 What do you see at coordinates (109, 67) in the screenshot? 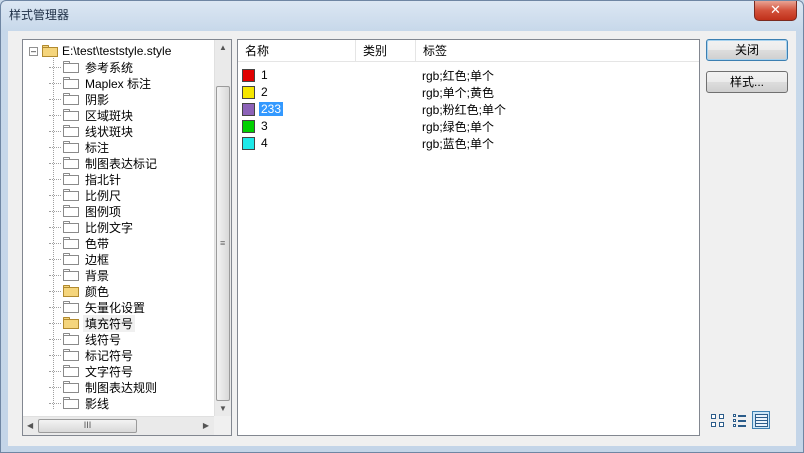
I see `tree-item-label: 参考系统` at bounding box center [109, 67].